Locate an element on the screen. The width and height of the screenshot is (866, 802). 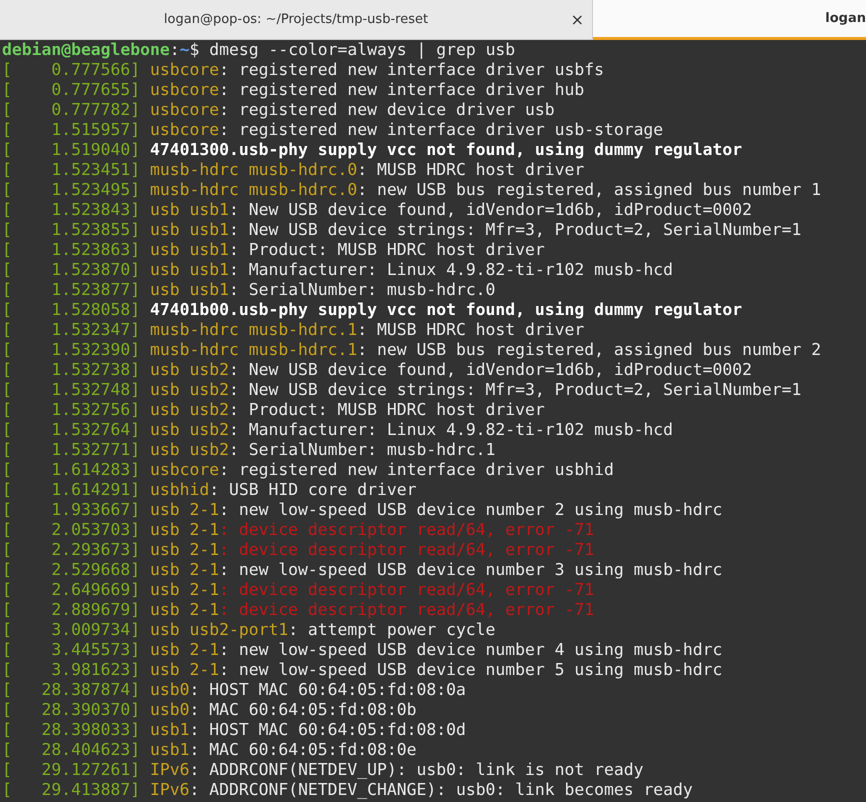
timestamp: [ 1.532347] is located at coordinates (71, 330).